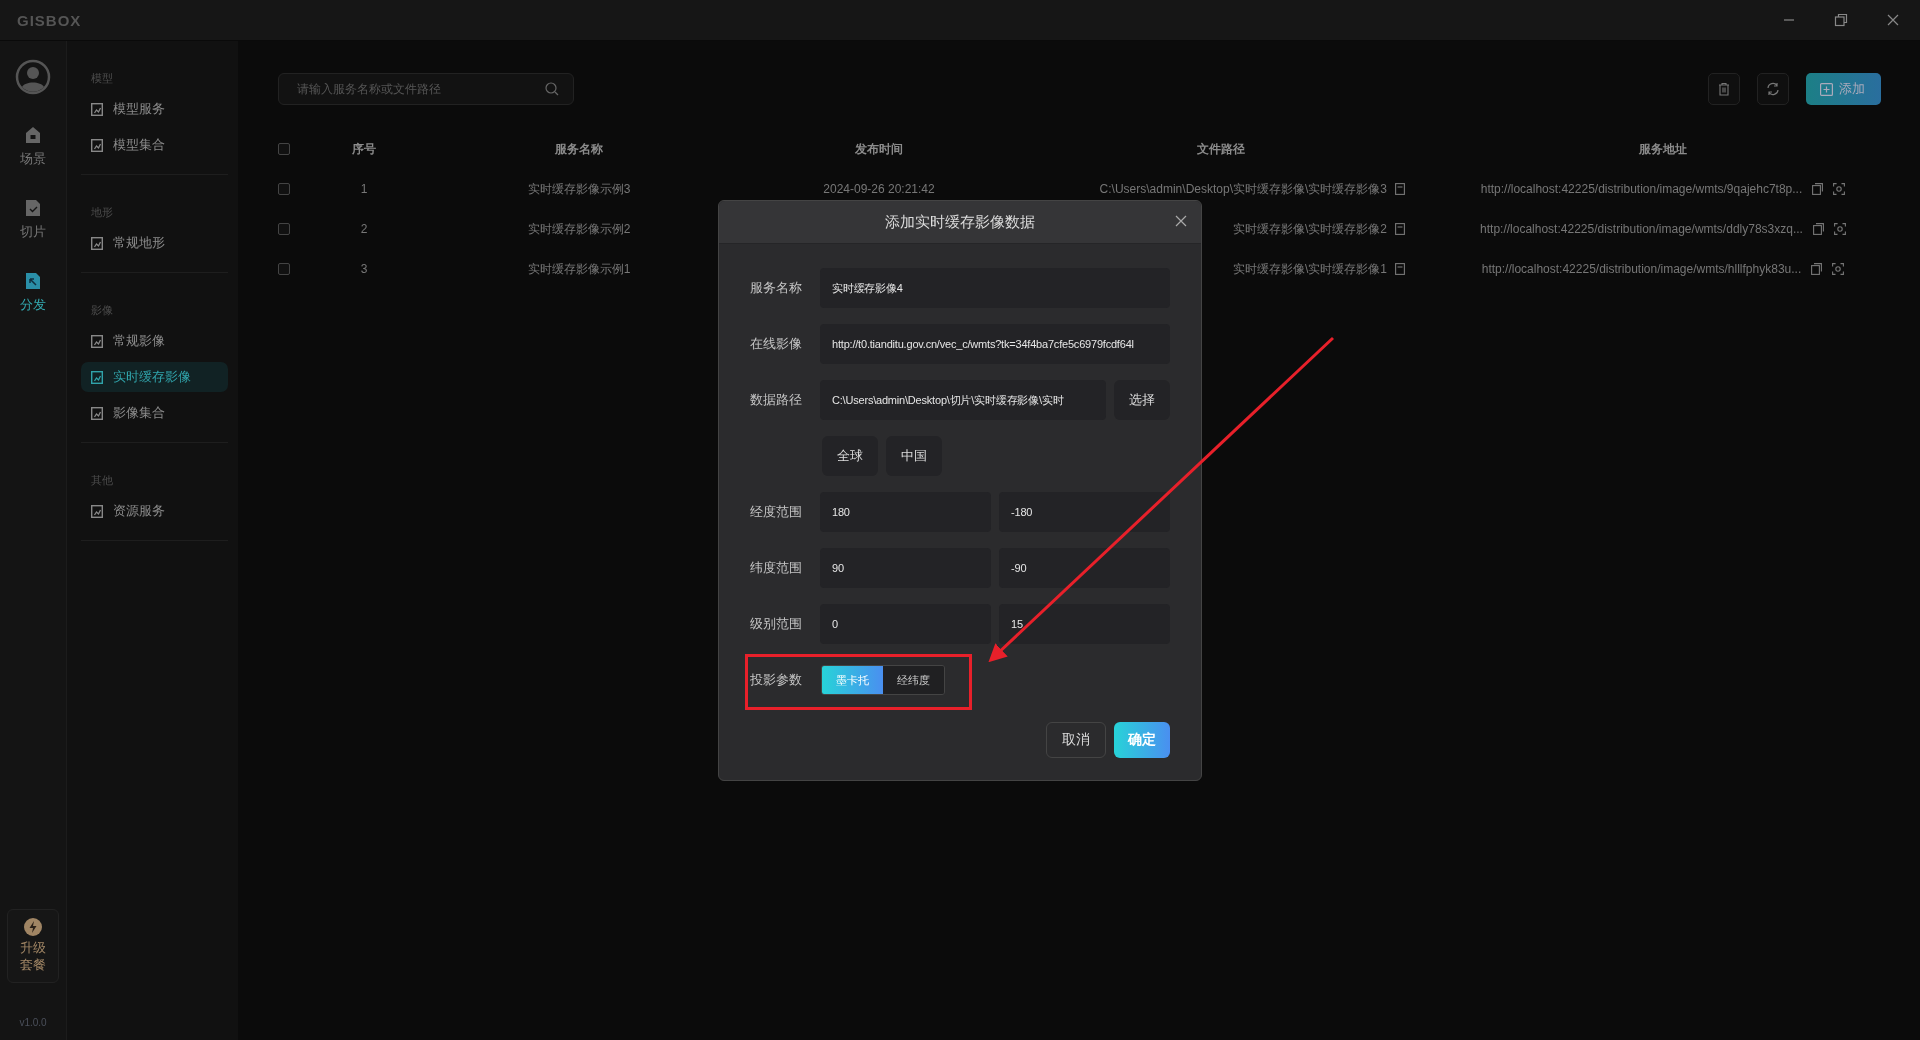 The width and height of the screenshot is (1920, 1040). What do you see at coordinates (1084, 568) in the screenshot?
I see `input-field: -90` at bounding box center [1084, 568].